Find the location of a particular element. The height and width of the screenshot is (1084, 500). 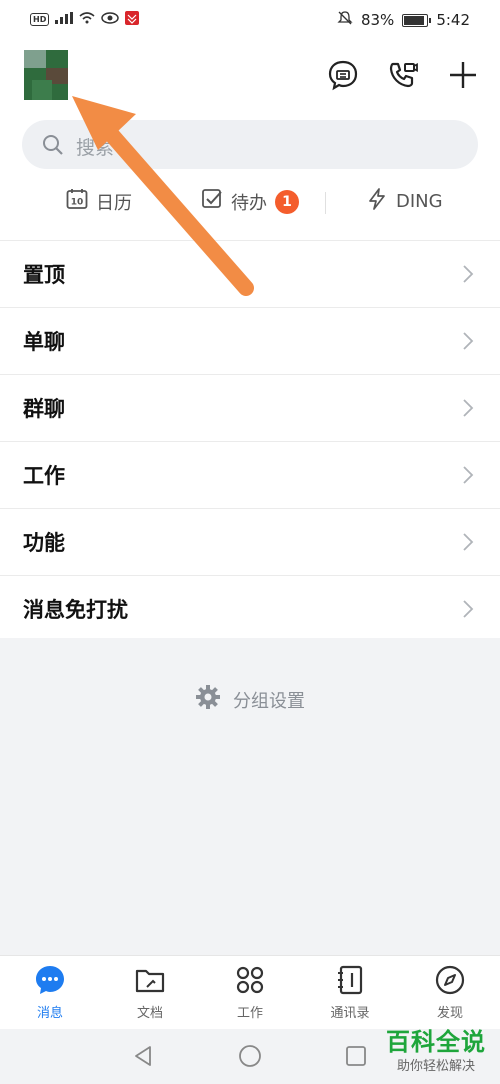

apps-grid-icon is located at coordinates (250, 983).